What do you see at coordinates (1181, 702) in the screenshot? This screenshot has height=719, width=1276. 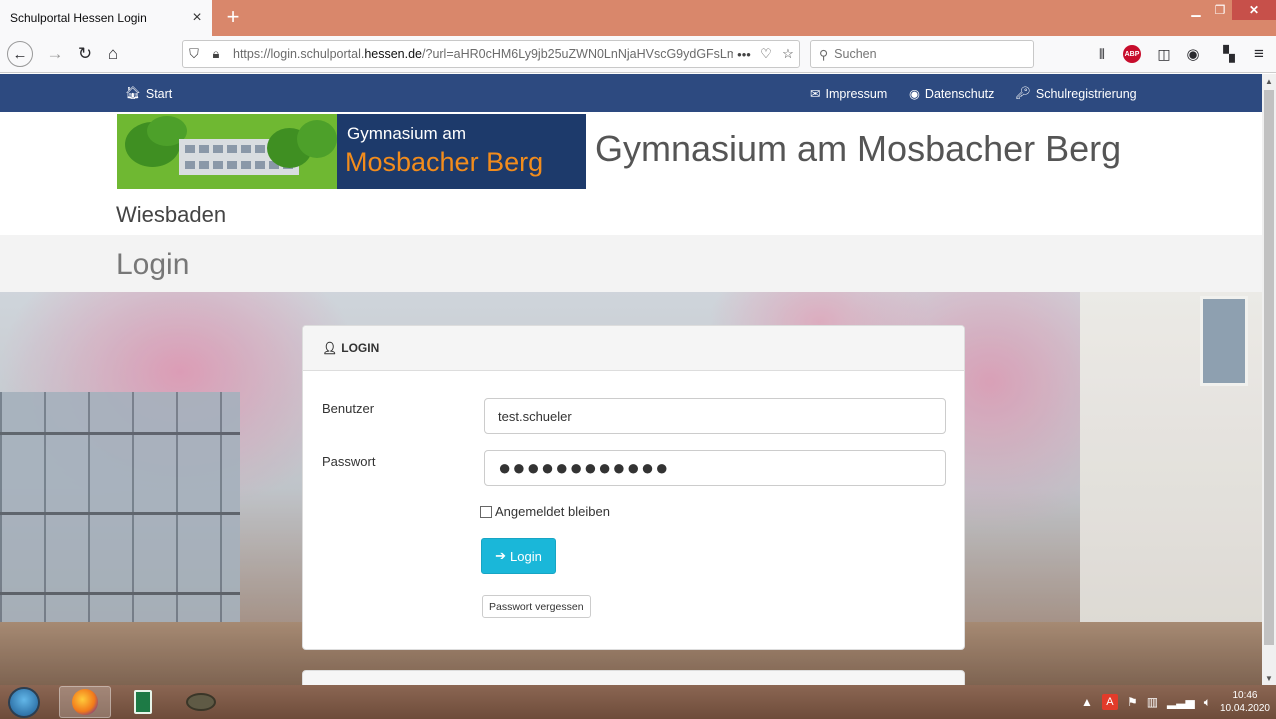 I see `signal-icon: ▂▃▅` at bounding box center [1181, 702].